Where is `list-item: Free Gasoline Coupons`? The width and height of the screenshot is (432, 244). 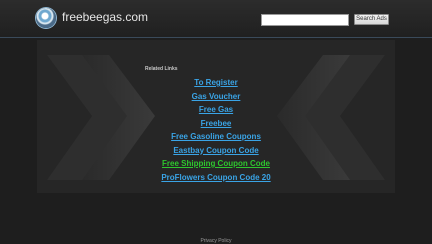
list-item: Free Gasoline Coupons is located at coordinates (216, 135).